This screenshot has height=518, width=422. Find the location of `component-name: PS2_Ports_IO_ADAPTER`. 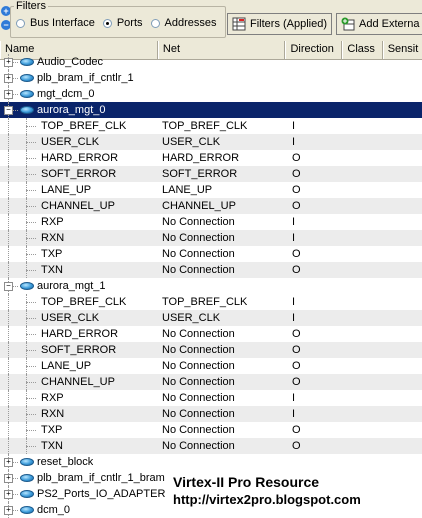

component-name: PS2_Ports_IO_ADAPTER is located at coordinates (101, 494).